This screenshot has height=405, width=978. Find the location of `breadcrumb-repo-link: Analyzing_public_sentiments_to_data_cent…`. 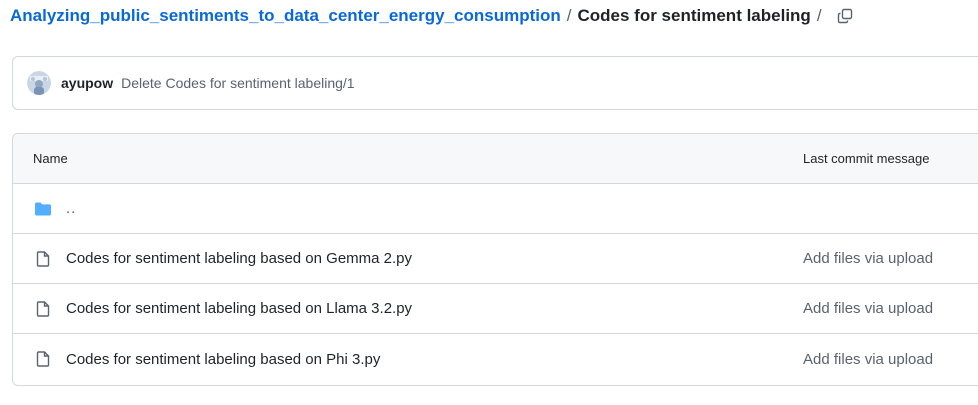

breadcrumb-repo-link: Analyzing_public_sentiments_to_data_cent… is located at coordinates (285, 16).